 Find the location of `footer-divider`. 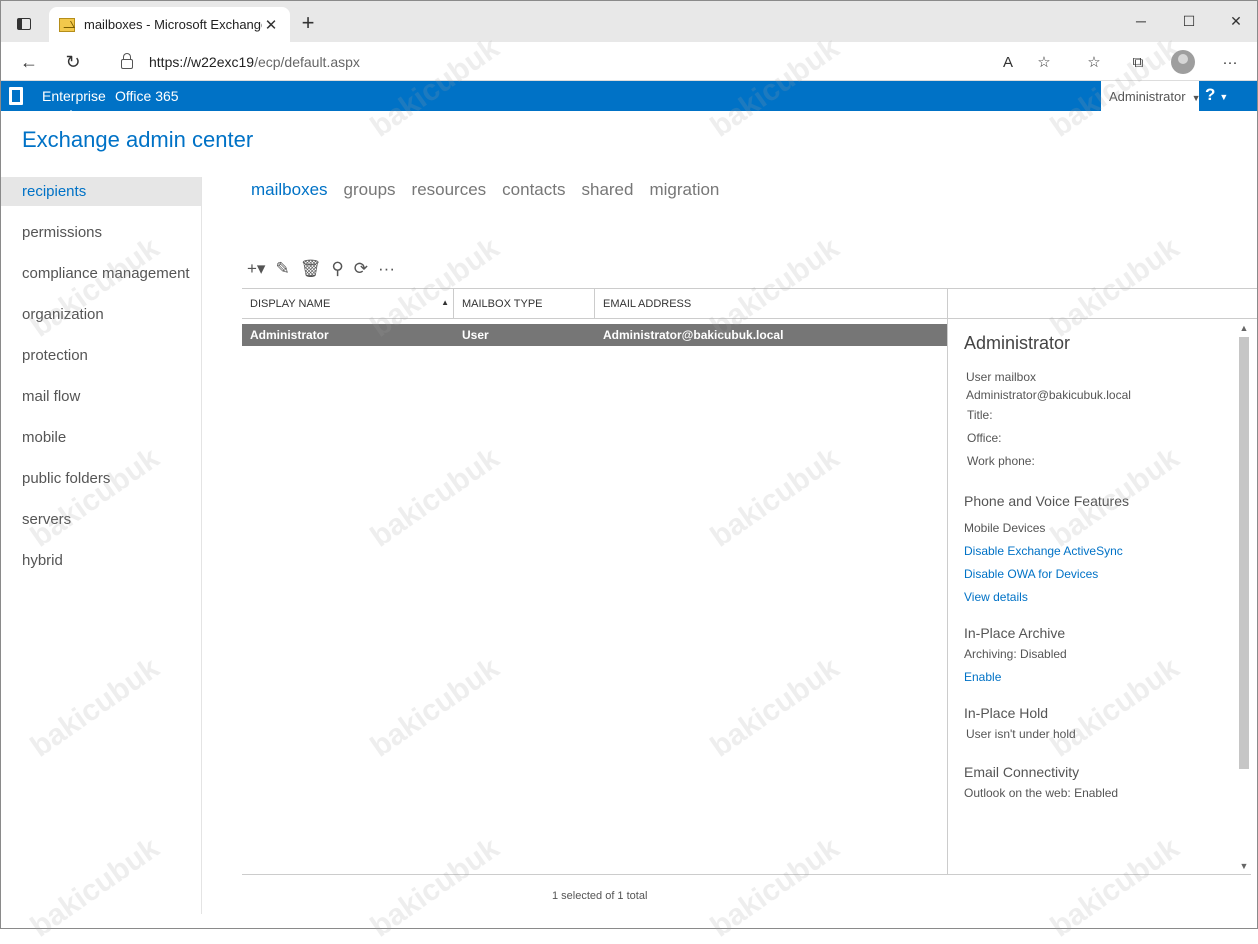

footer-divider is located at coordinates (746, 874).